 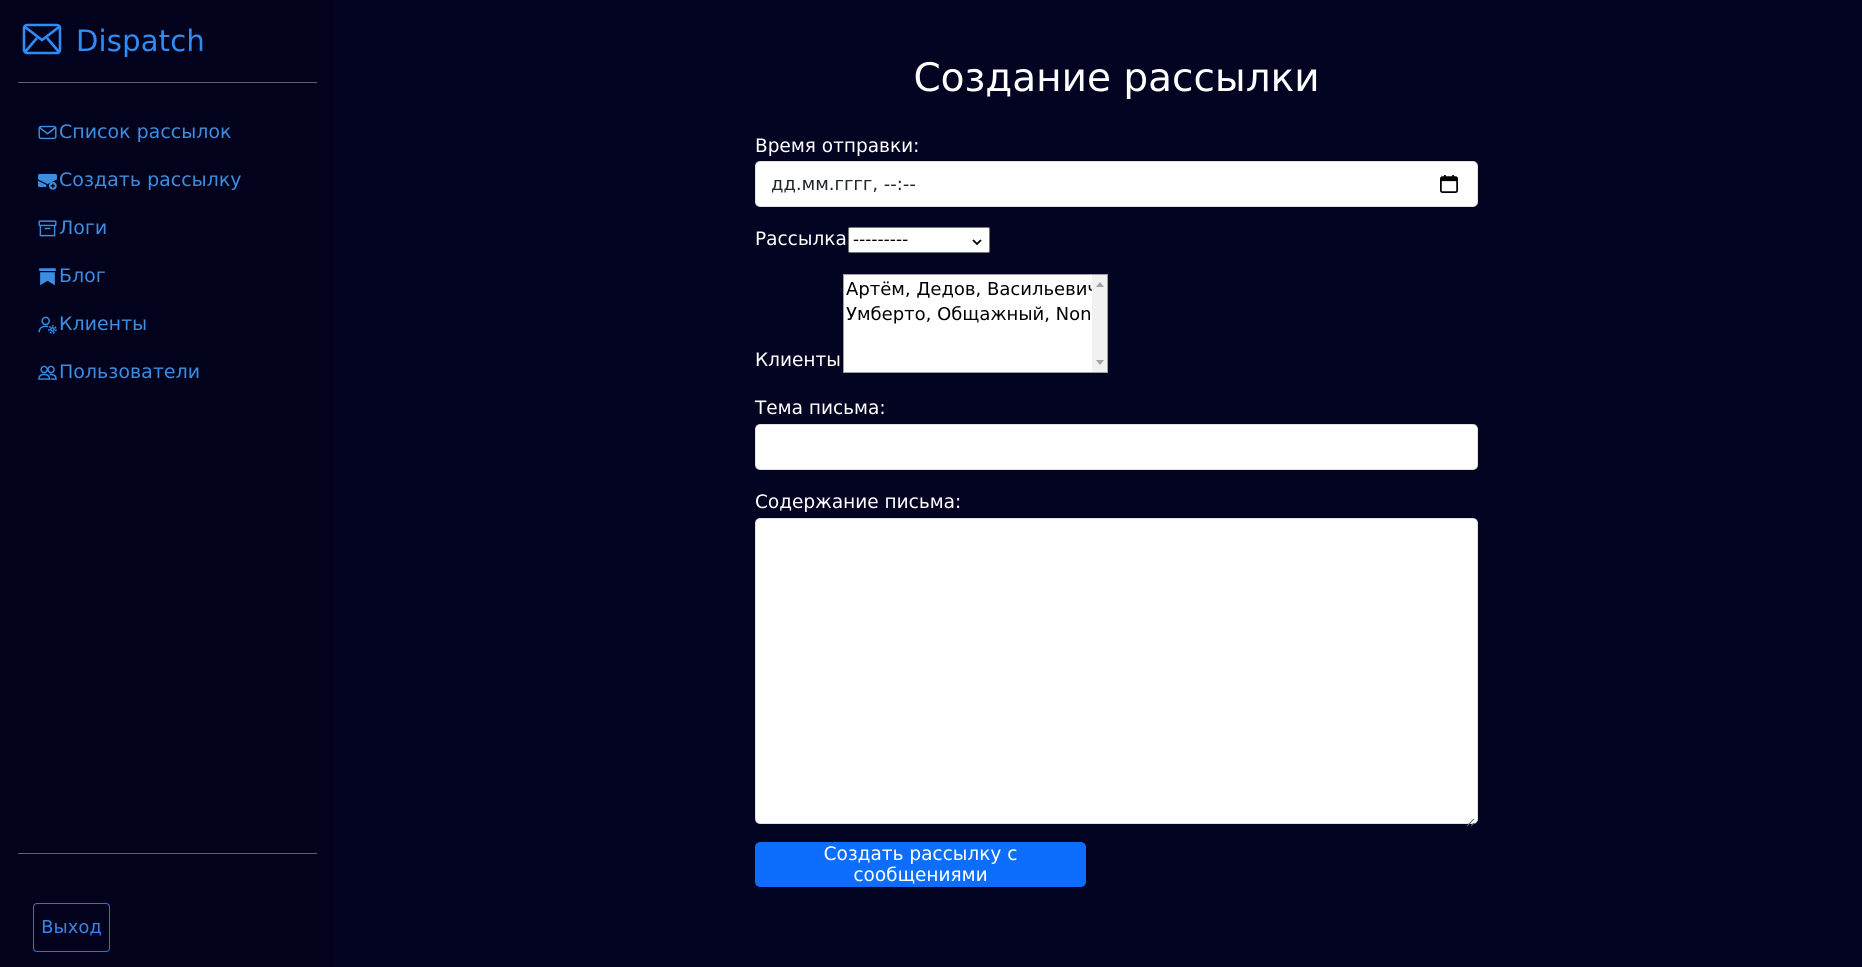 I want to click on chevron-down-icon, so click(x=977, y=239).